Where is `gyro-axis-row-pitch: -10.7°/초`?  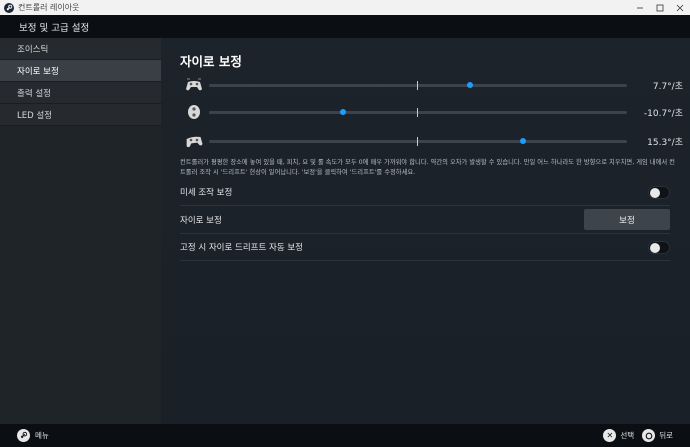 gyro-axis-row-pitch: -10.7°/초 is located at coordinates (433, 112).